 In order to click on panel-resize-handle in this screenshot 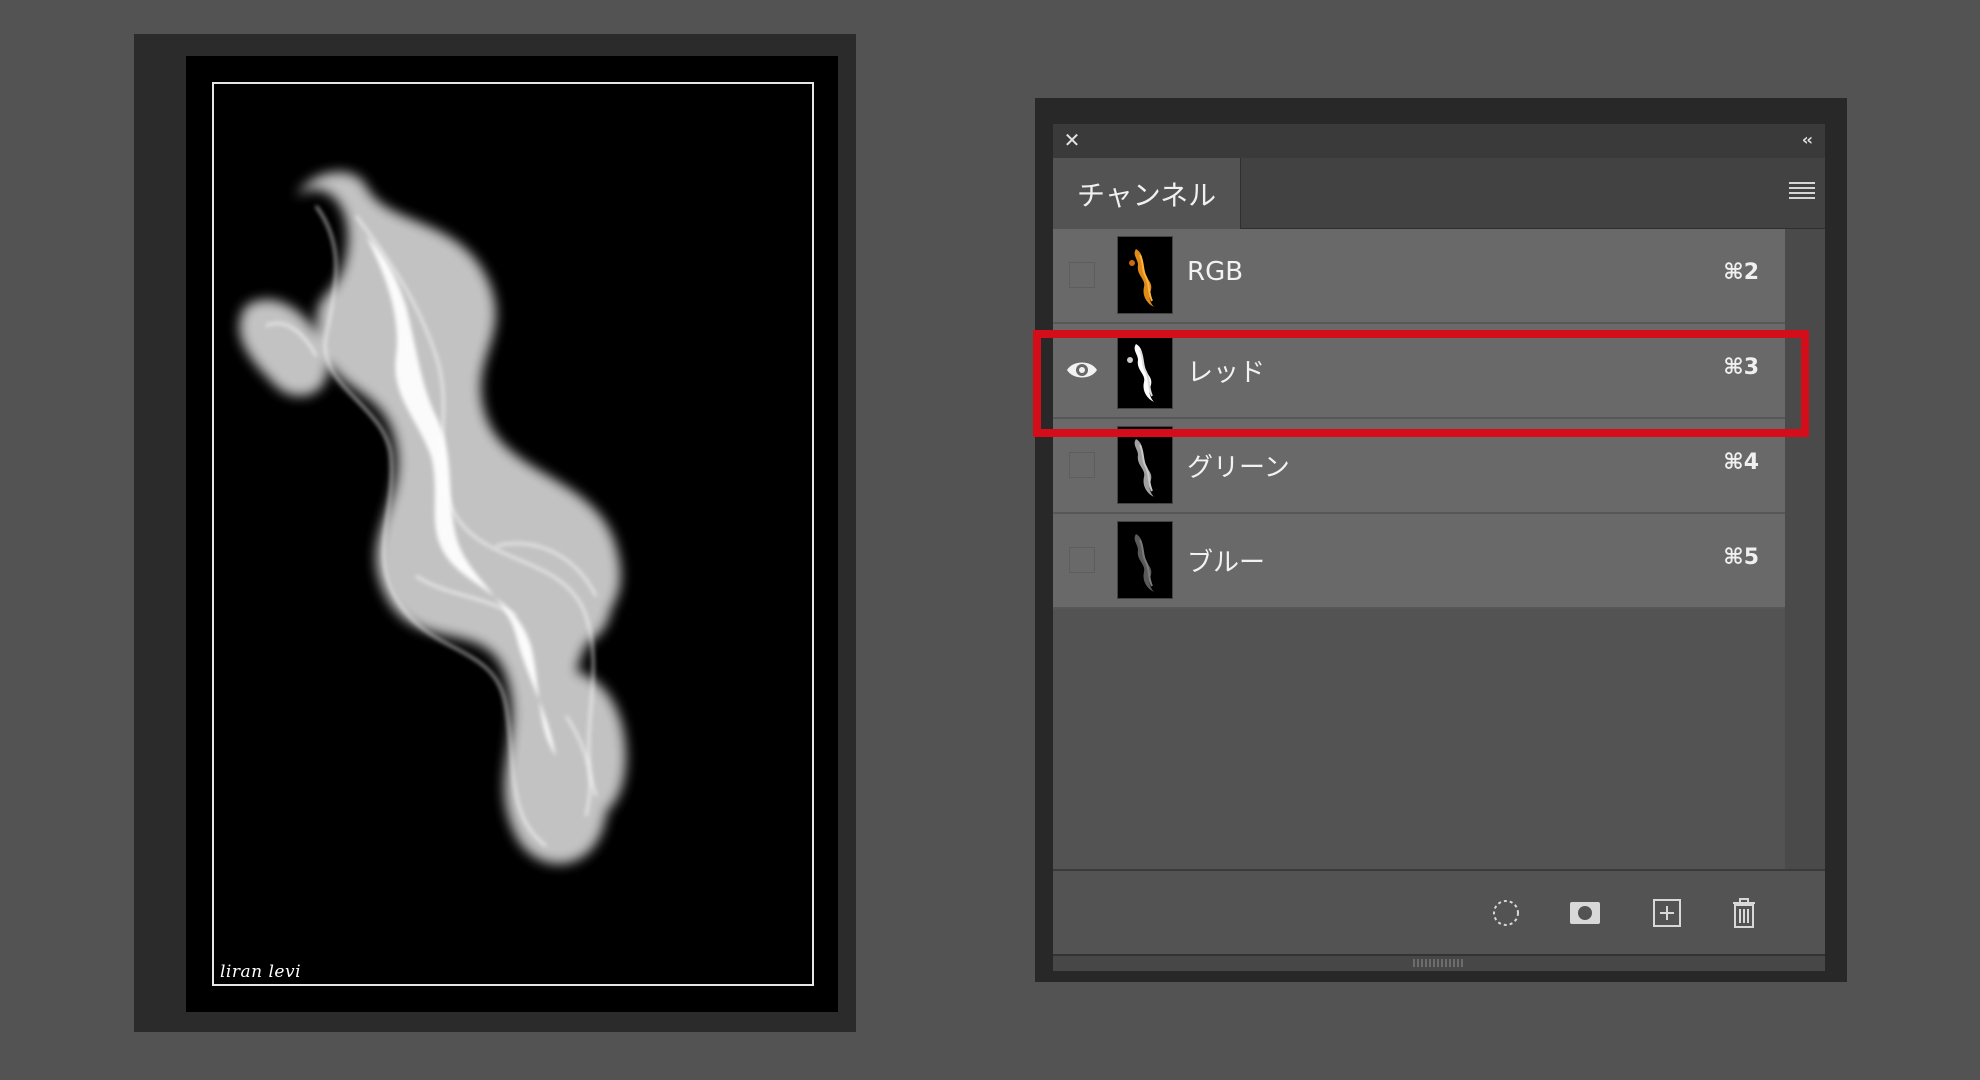, I will do `click(1439, 962)`.